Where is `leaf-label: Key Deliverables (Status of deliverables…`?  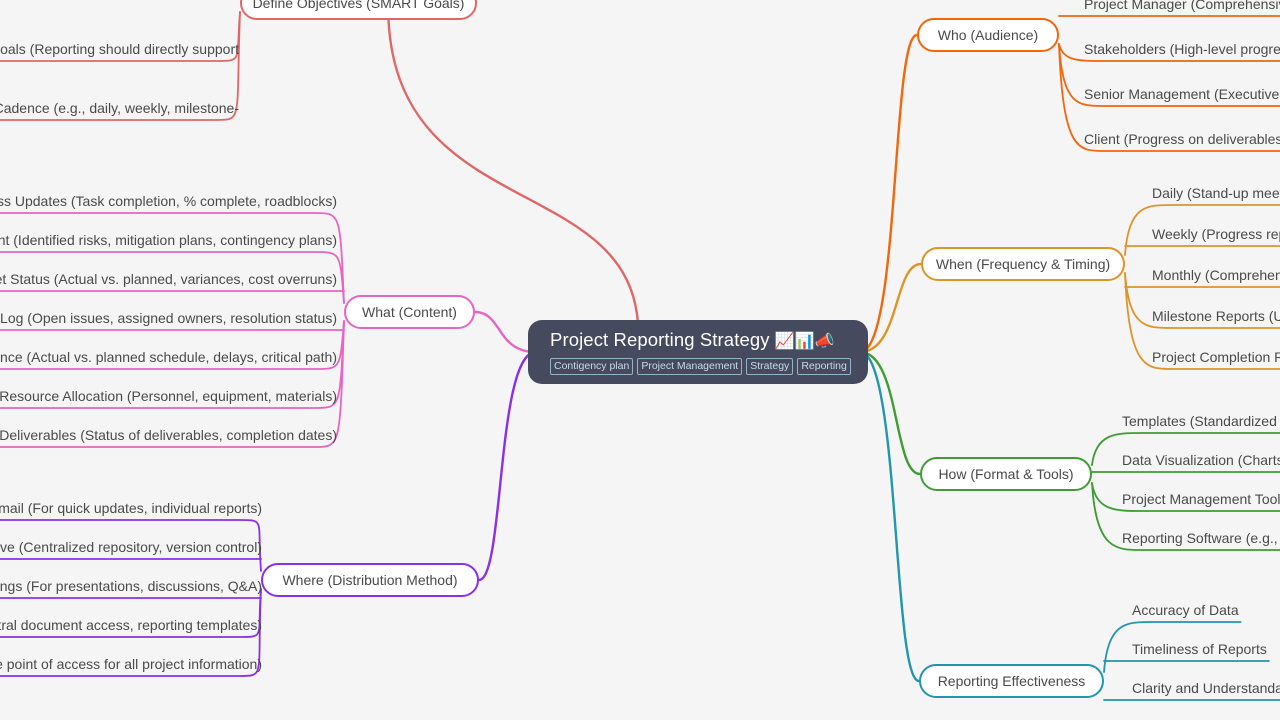 leaf-label: Key Deliverables (Status of deliverables… is located at coordinates (168, 435).